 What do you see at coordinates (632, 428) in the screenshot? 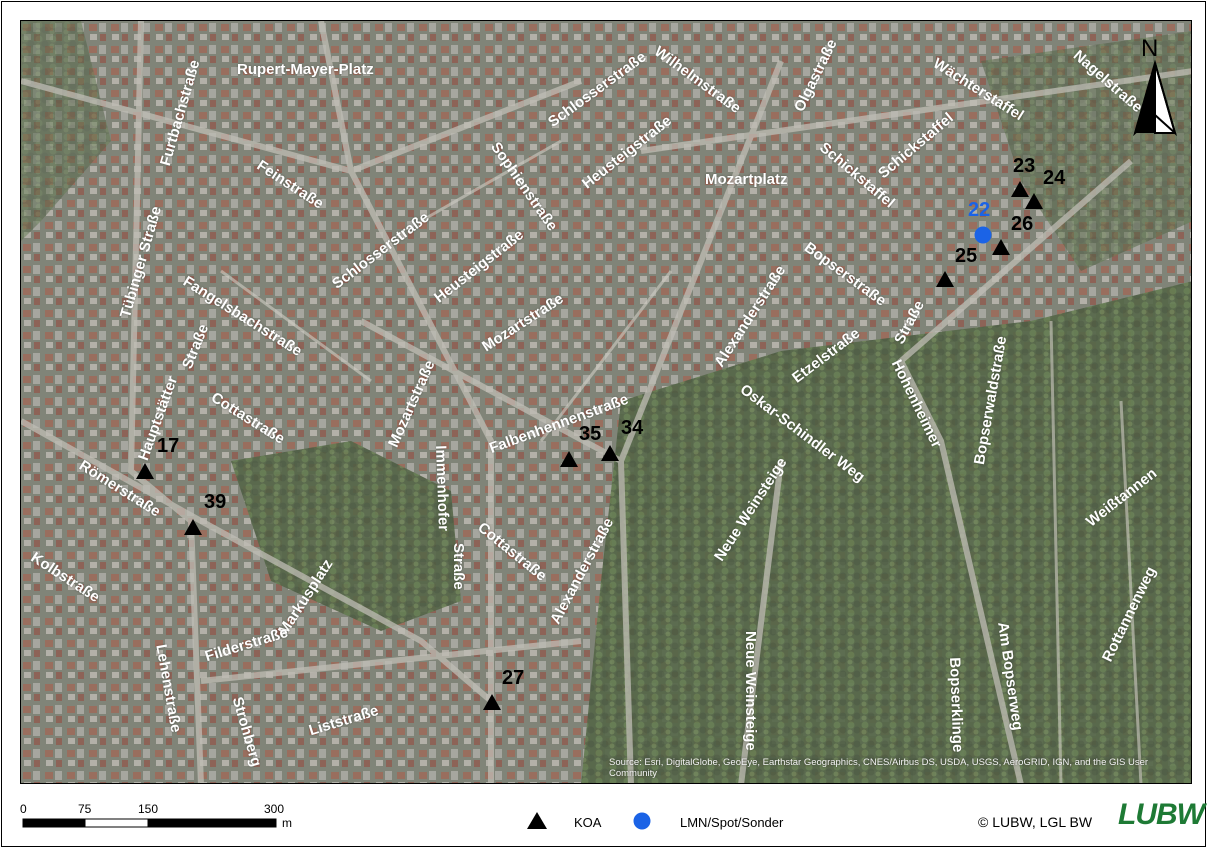
I see `site-label-34: 34` at bounding box center [632, 428].